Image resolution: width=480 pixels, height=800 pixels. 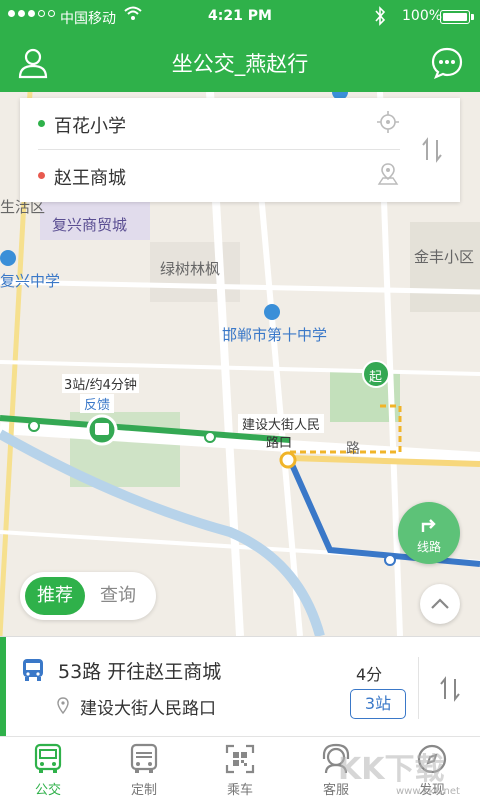 What do you see at coordinates (219, 176) in the screenshot?
I see `destination-field: 赵王商城` at bounding box center [219, 176].